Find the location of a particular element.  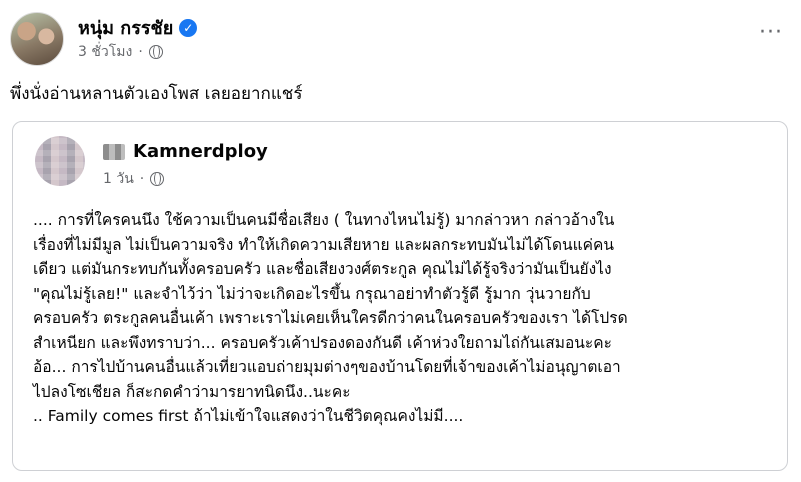

post-text: พึ่งนั่งอ่านหลานตัวเองโพส เลยอยากแชร์ is located at coordinates (156, 94).